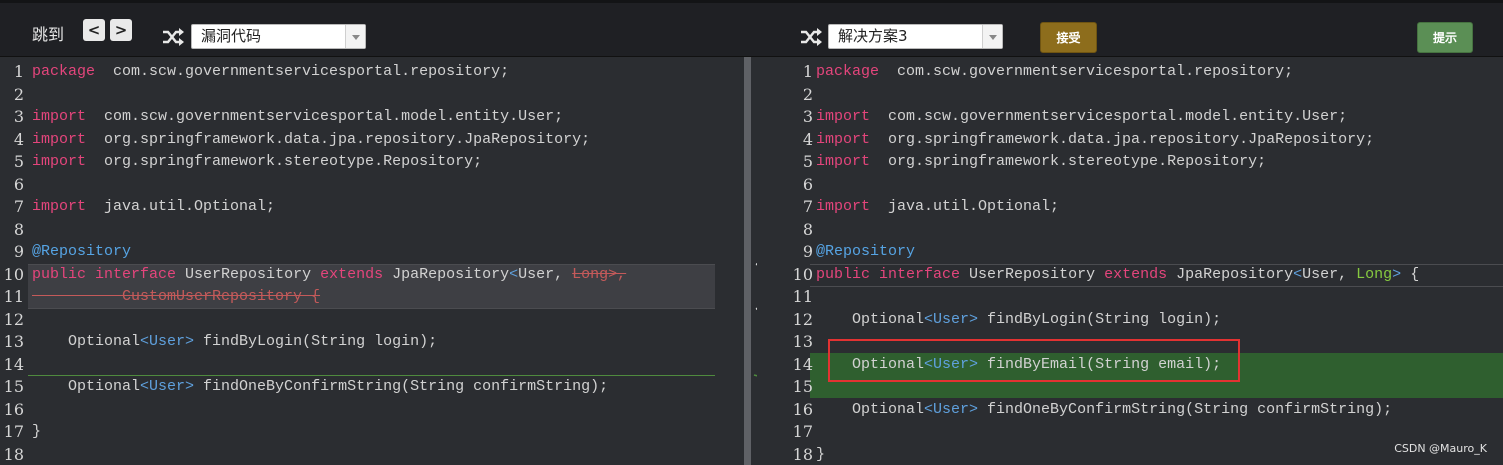 Image resolution: width=1503 pixels, height=465 pixels. What do you see at coordinates (1445, 37) in the screenshot?
I see `hint-button: 提示` at bounding box center [1445, 37].